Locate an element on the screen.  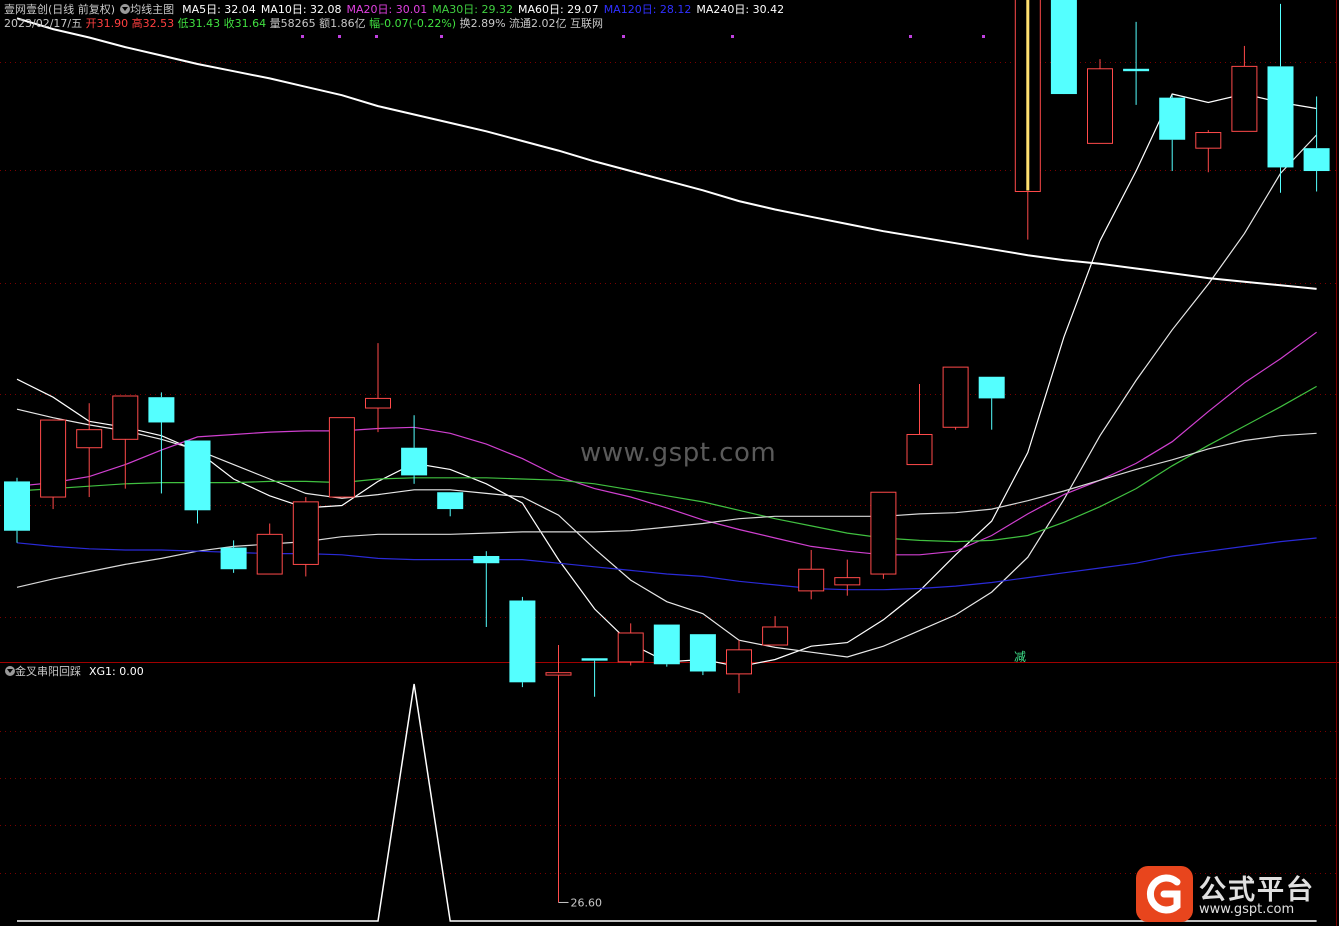
ma-legend-item: MA5日: 32.04 is located at coordinates (219, 9).